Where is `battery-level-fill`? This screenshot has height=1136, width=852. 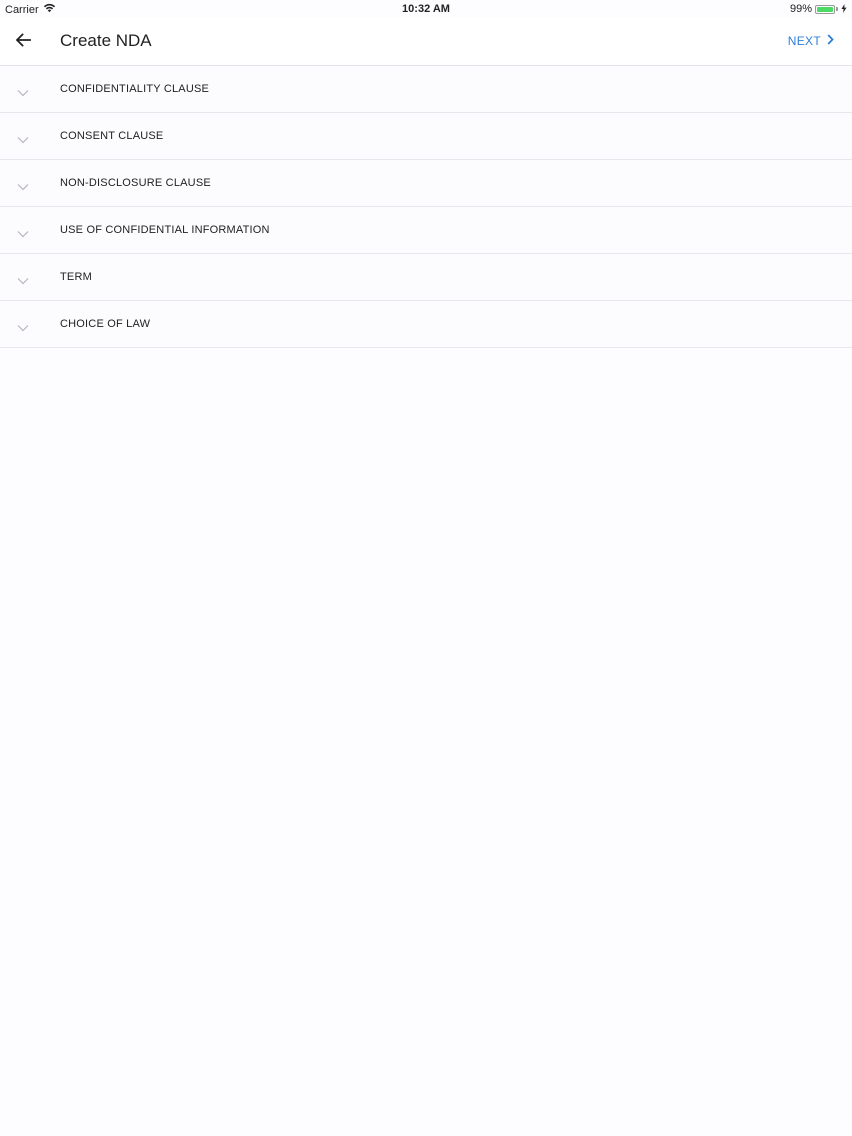 battery-level-fill is located at coordinates (825, 9).